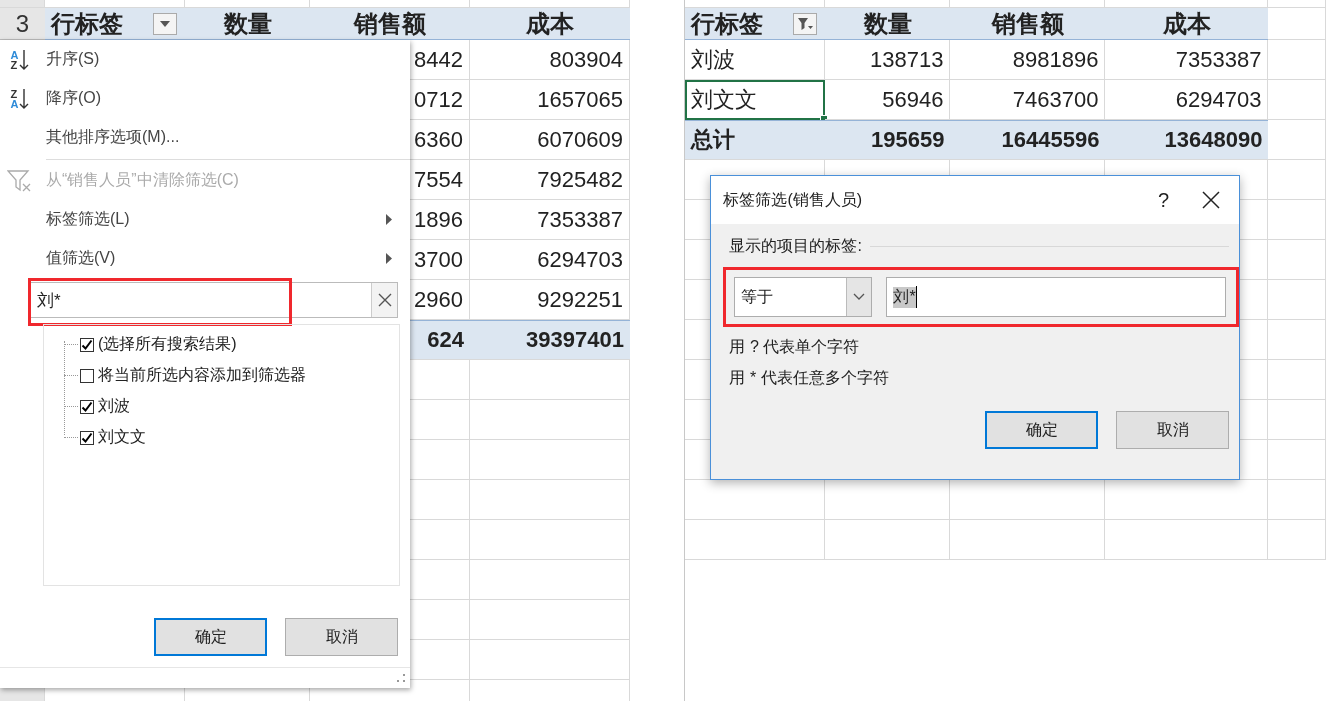 This screenshot has height=701, width=1326. I want to click on clear-filter-icon, so click(20, 180).